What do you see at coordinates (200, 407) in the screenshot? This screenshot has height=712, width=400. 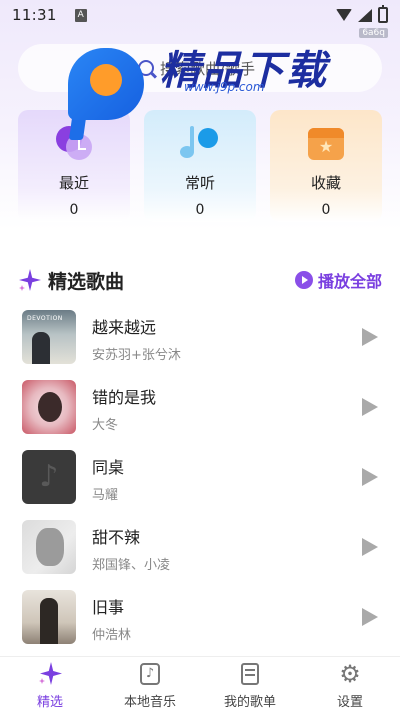 I see `song-row: 错的是我 大冬` at bounding box center [200, 407].